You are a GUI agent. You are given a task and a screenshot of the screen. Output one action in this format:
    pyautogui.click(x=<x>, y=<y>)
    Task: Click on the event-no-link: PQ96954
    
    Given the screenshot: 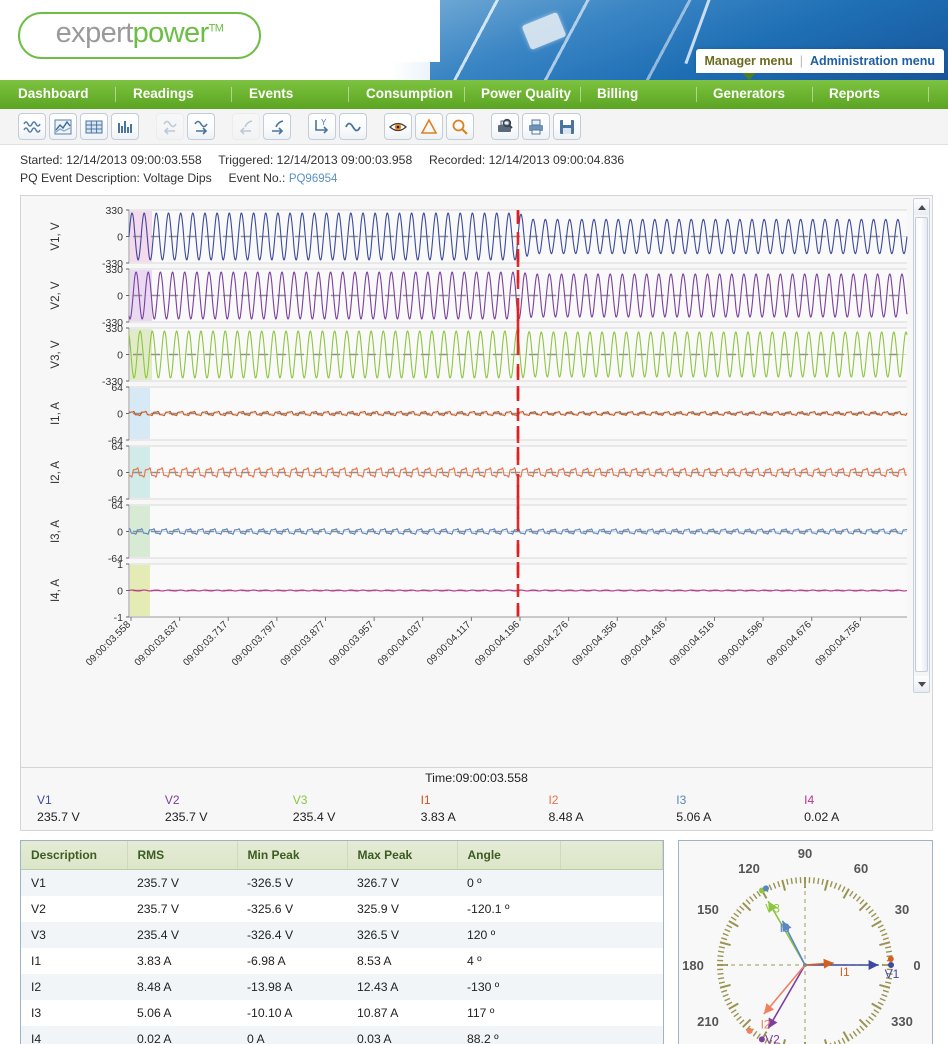 What is the action you would take?
    pyautogui.click(x=313, y=179)
    